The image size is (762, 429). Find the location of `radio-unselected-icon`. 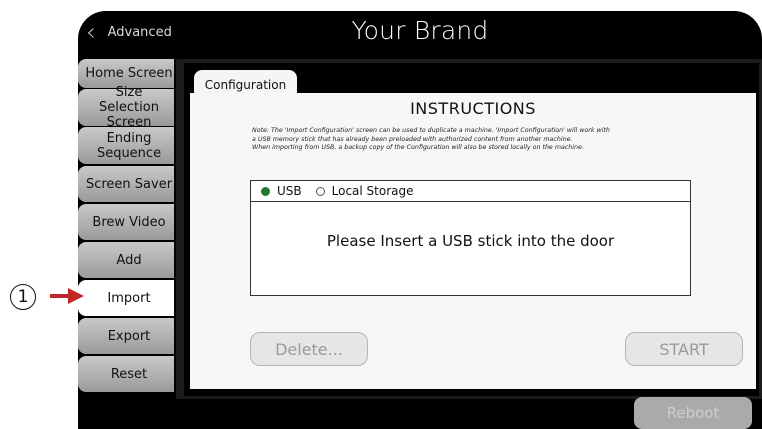

radio-unselected-icon is located at coordinates (320, 191).